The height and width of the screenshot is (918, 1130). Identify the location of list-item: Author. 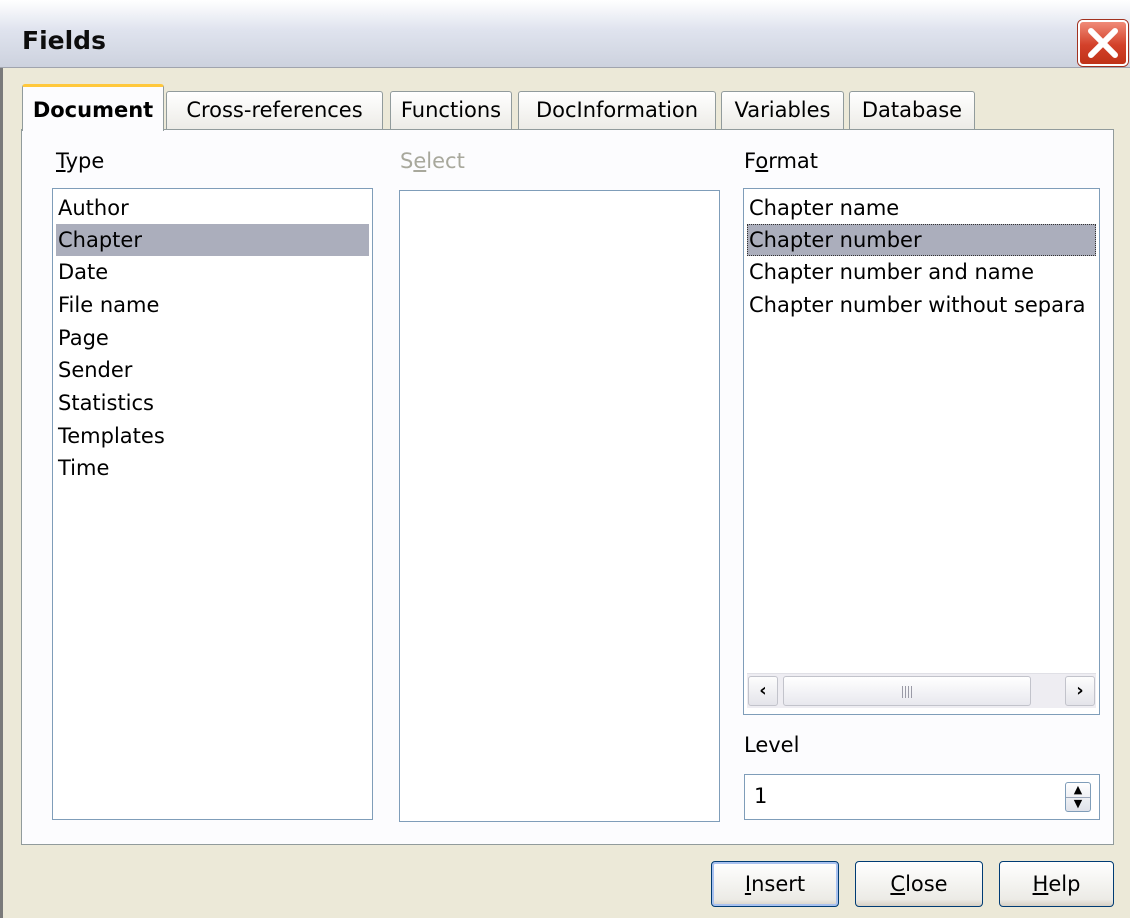
(212, 208).